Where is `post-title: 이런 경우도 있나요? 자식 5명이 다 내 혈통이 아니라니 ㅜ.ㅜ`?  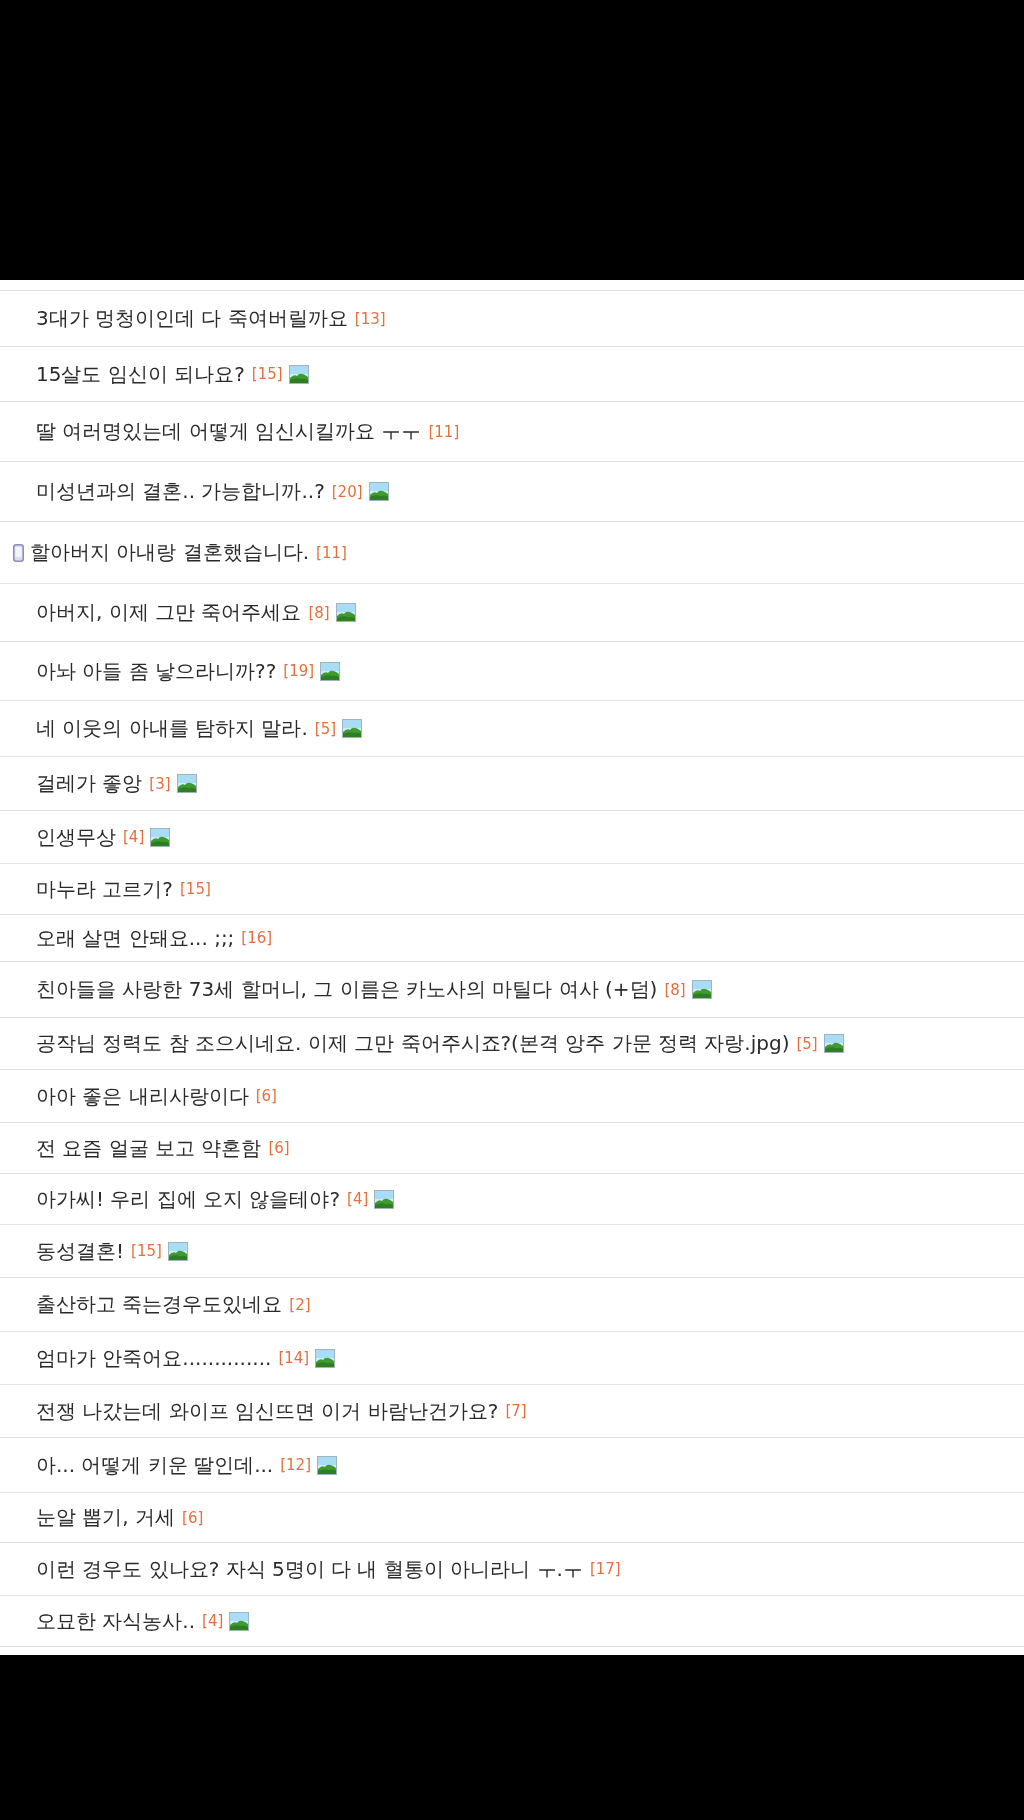 post-title: 이런 경우도 있나요? 자식 5명이 다 내 혈통이 아니라니 ㅜ.ㅜ is located at coordinates (309, 1569).